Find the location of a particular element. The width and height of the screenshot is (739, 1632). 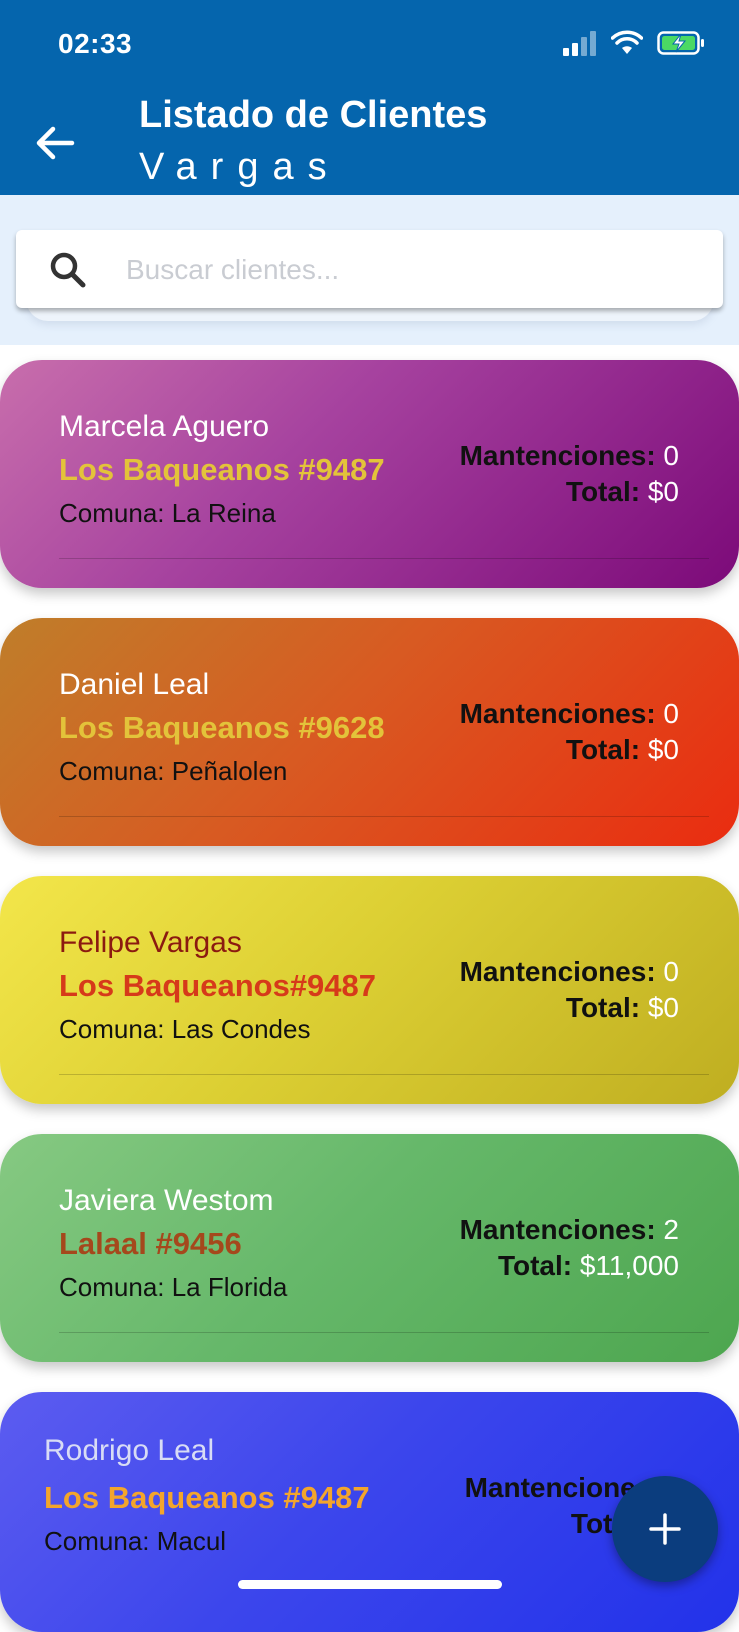

client-name: Felipe Vargas is located at coordinates (150, 942).